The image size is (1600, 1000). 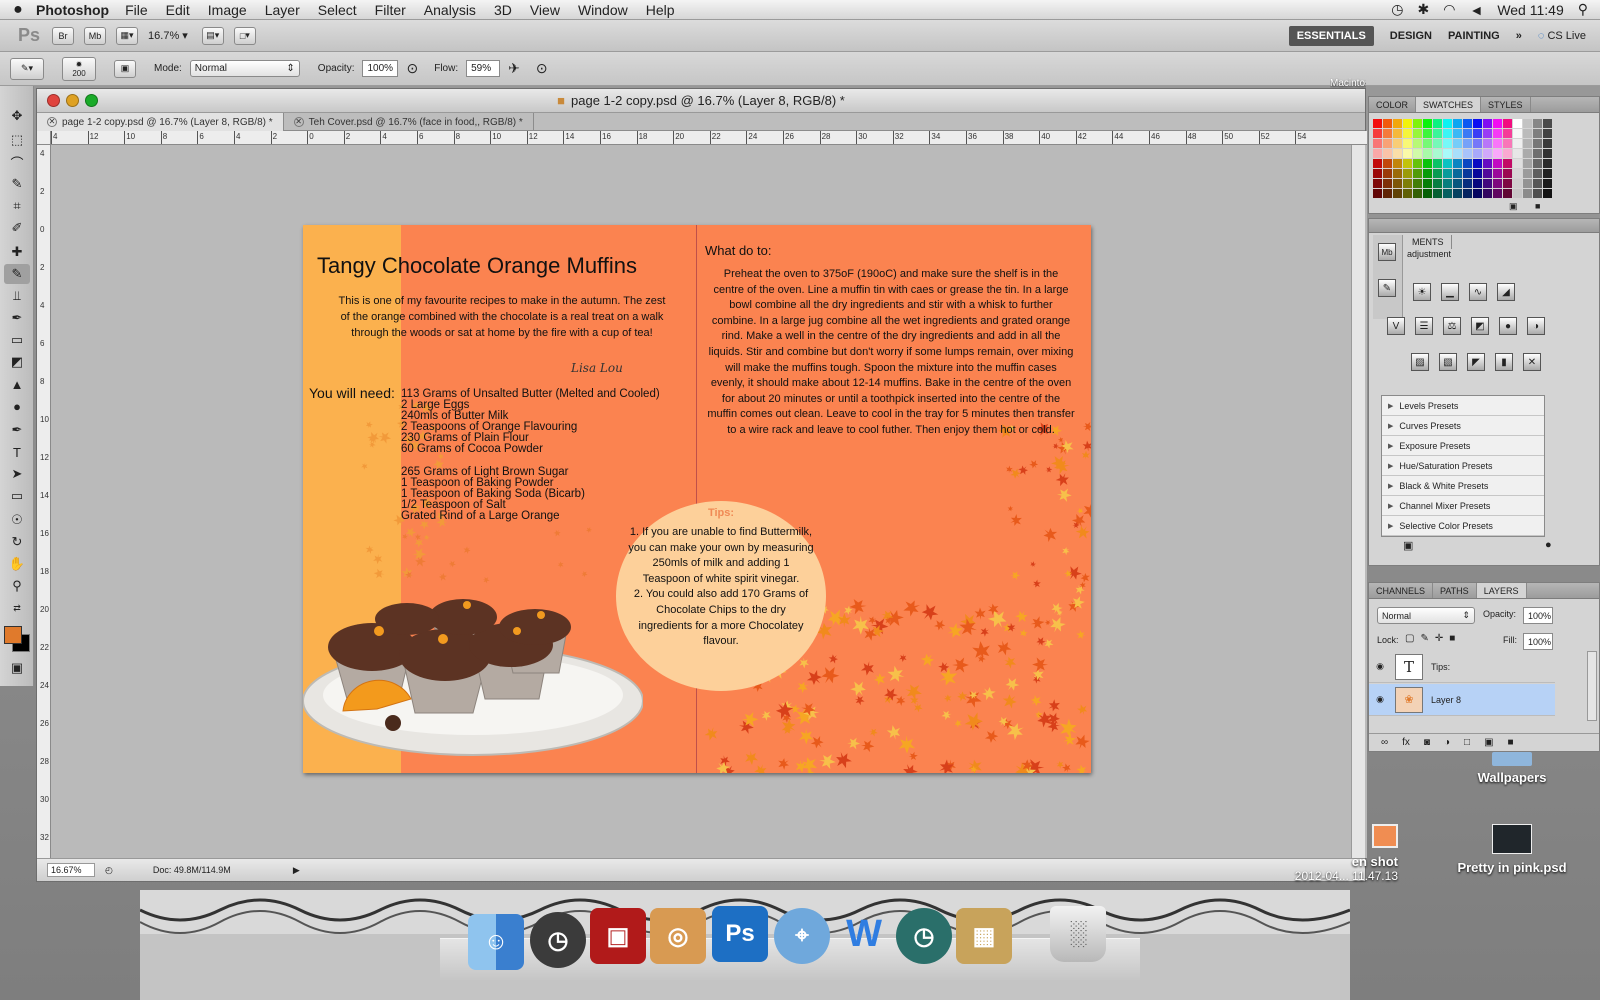 What do you see at coordinates (660, 10) in the screenshot?
I see `menu-help: Help` at bounding box center [660, 10].